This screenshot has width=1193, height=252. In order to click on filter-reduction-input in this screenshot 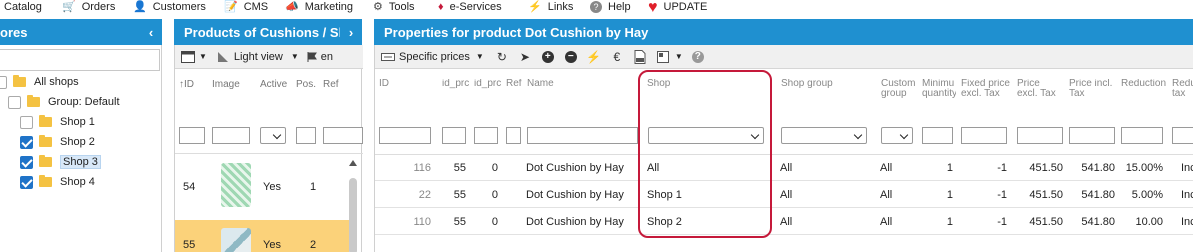, I will do `click(1142, 135)`.